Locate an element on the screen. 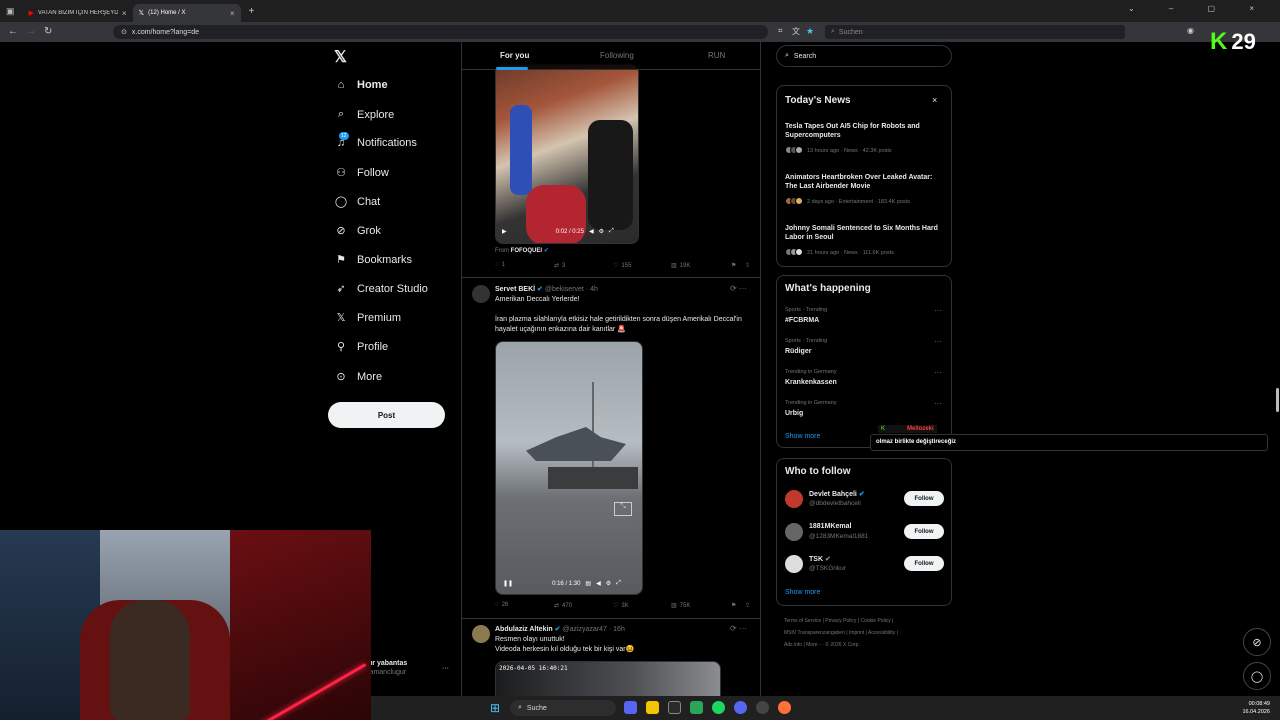  more-dots-icon: ⟳ ··· is located at coordinates (738, 288).